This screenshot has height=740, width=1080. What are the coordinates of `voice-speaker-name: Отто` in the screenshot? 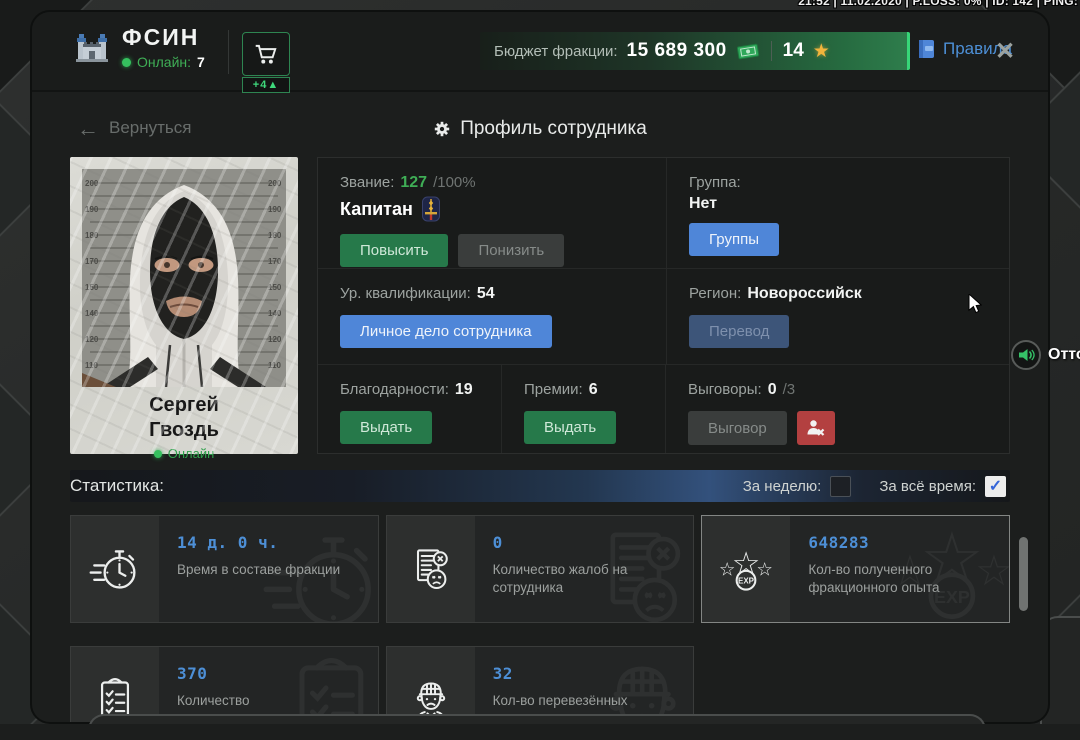 It's located at (1064, 354).